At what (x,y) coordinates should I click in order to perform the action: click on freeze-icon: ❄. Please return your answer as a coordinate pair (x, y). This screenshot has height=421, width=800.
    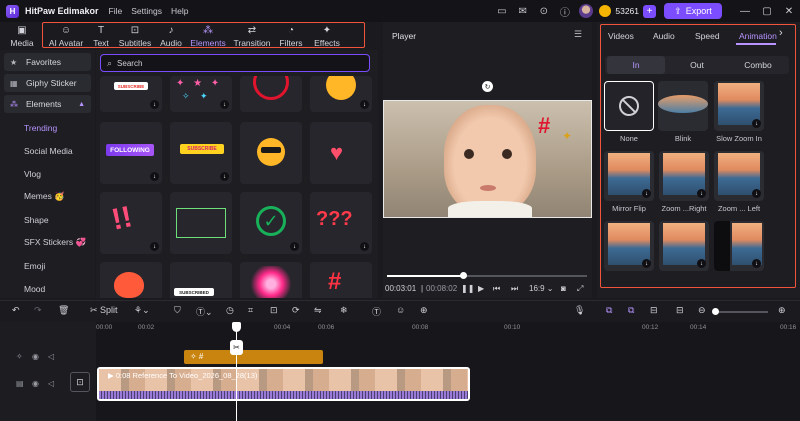
    Looking at the image, I should click on (344, 310).